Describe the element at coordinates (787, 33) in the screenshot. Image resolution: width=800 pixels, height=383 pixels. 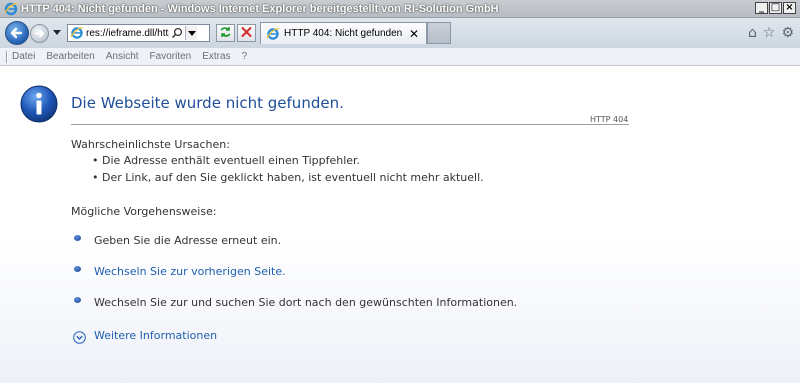
I see `gear-icon: ⚙` at that location.